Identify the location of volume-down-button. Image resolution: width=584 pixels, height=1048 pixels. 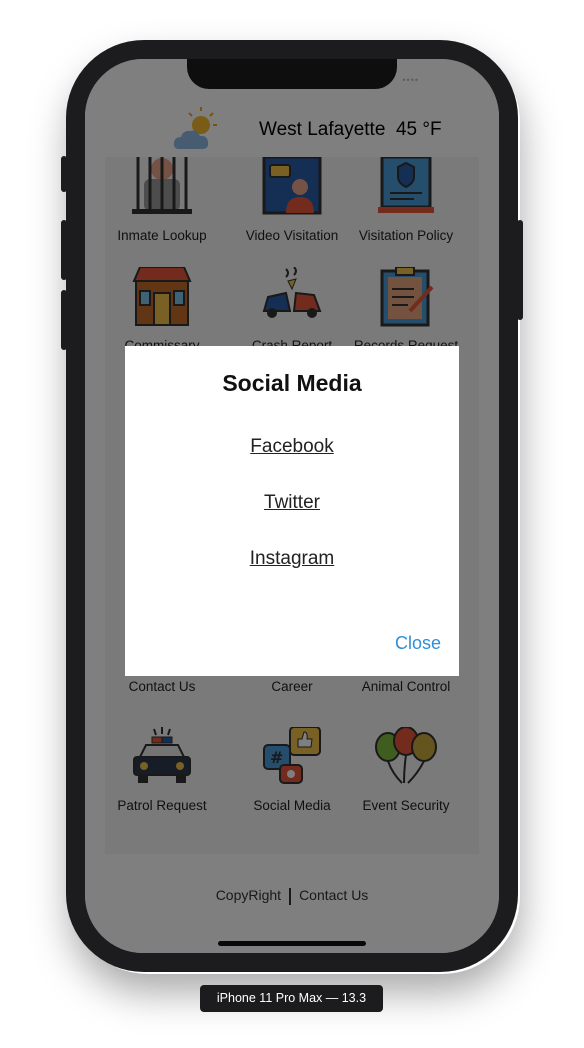
(64, 320).